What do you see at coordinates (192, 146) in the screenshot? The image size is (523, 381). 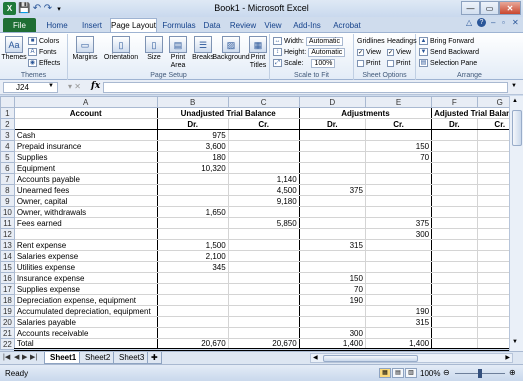 I see `cell: 3,600` at bounding box center [192, 146].